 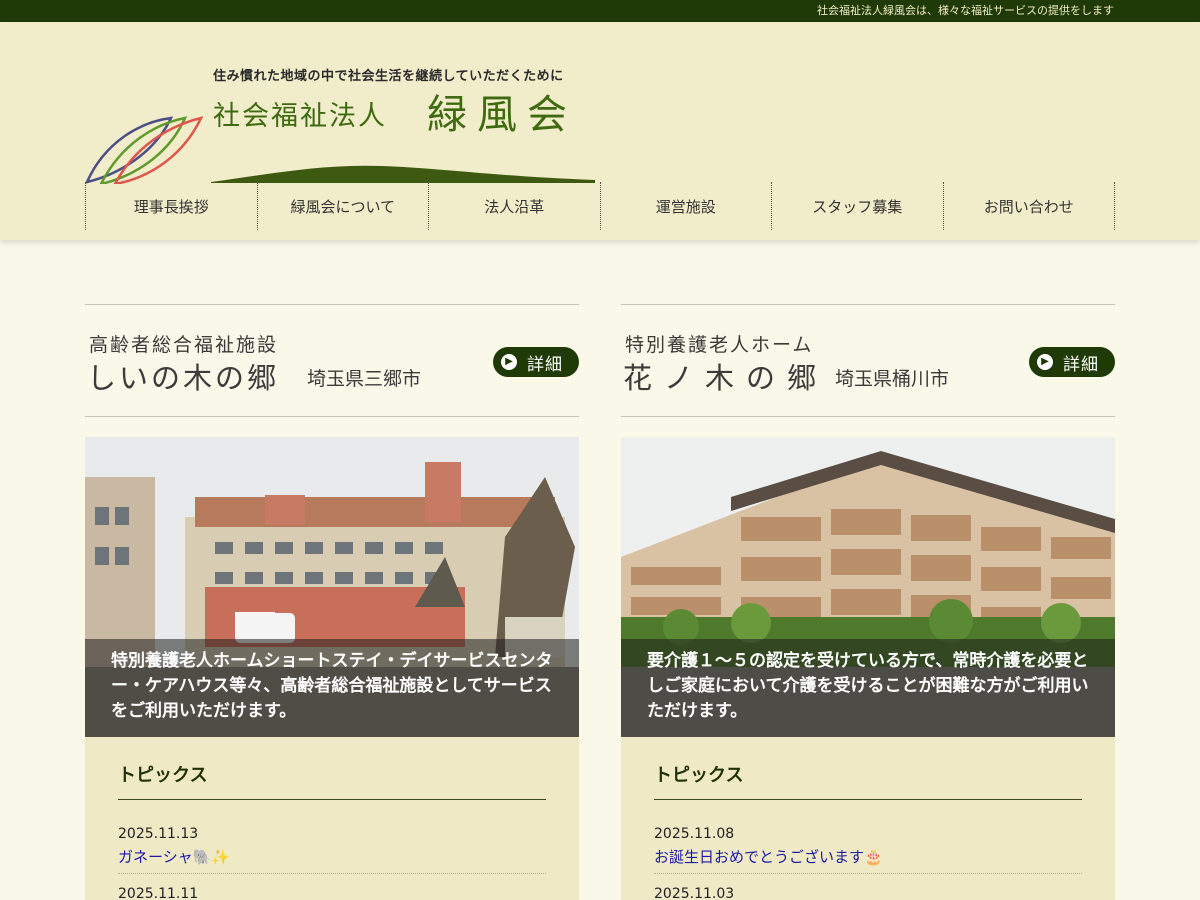 What do you see at coordinates (892, 379) in the screenshot?
I see `facility-location: 埼玉県桶川市` at bounding box center [892, 379].